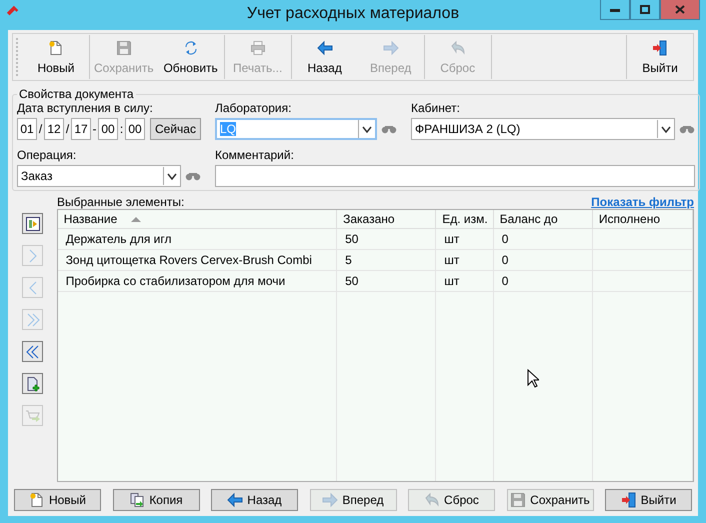 The height and width of the screenshot is (523, 706). I want to click on double-chevron-left-icon, so click(32, 352).